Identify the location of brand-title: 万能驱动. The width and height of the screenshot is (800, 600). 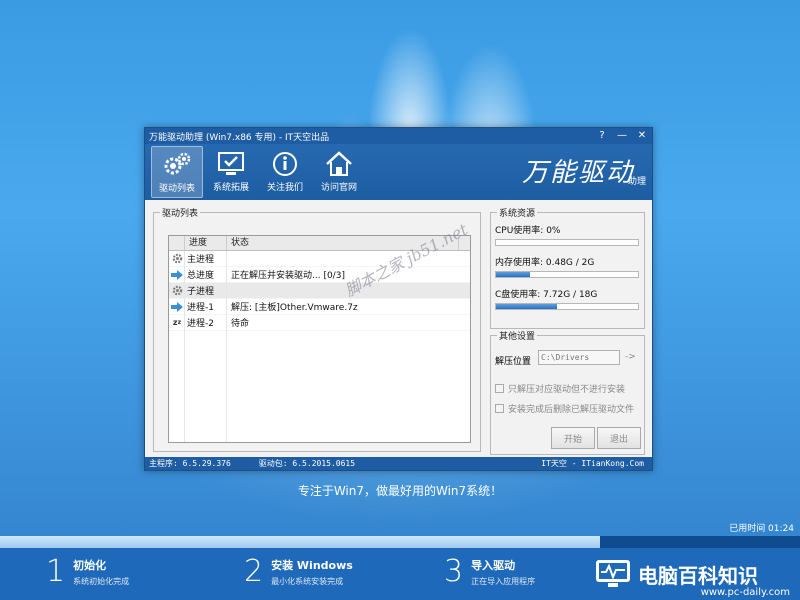
(577, 173).